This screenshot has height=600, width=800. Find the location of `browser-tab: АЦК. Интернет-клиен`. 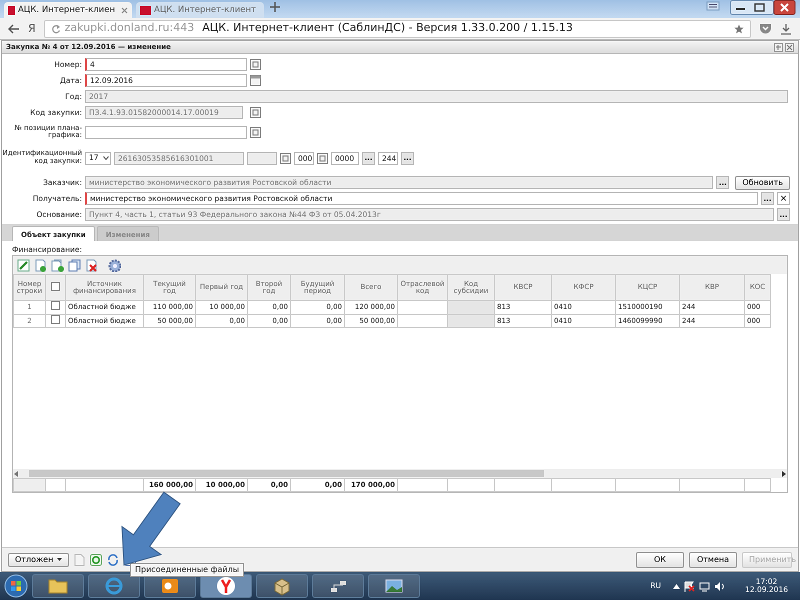

browser-tab: АЦК. Интернет-клиен is located at coordinates (68, 10).